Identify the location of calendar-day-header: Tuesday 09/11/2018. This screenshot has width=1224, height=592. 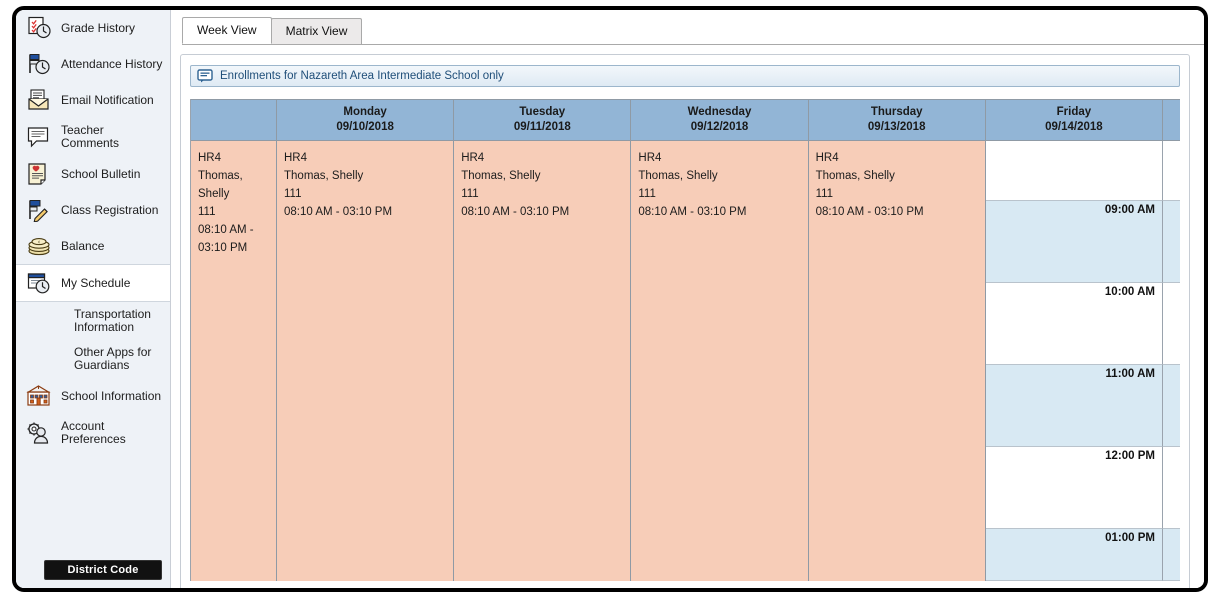
(543, 120).